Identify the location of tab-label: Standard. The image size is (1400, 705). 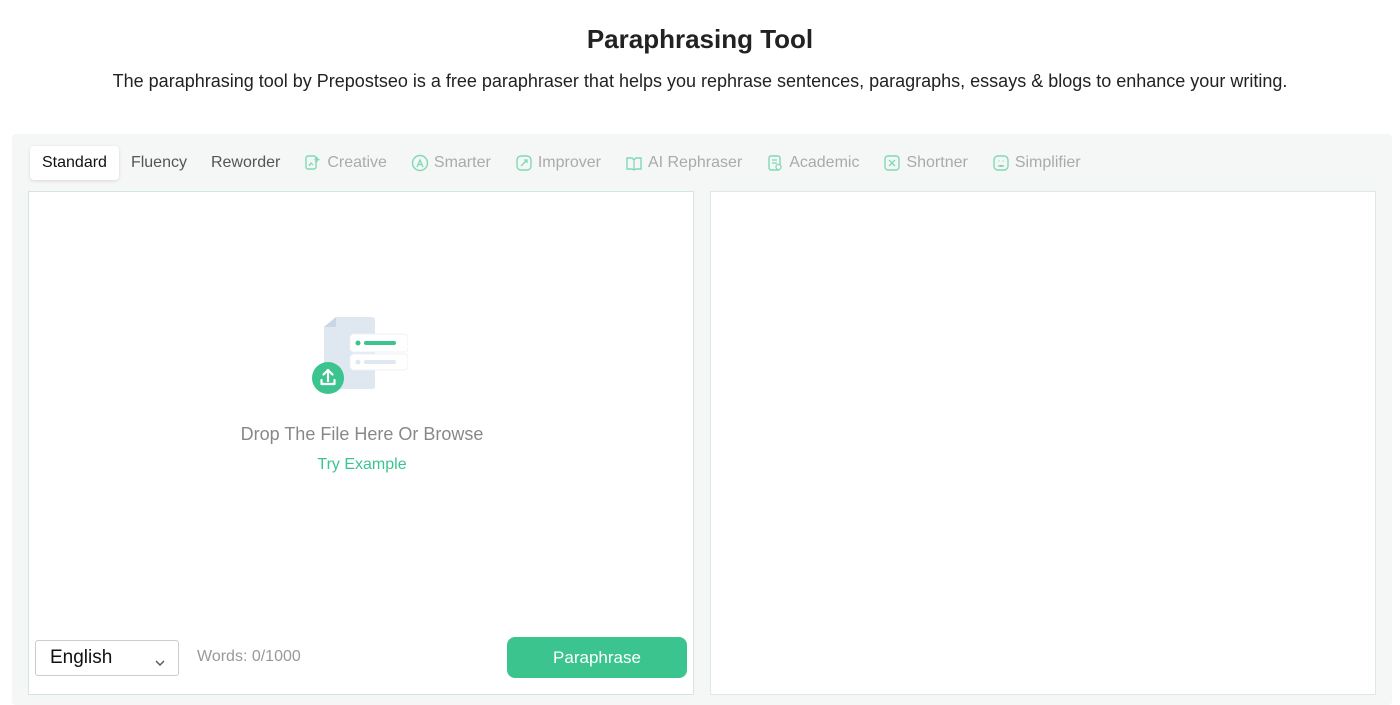
(74, 162).